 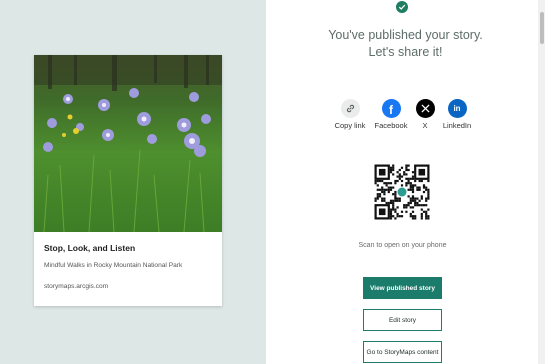 What do you see at coordinates (457, 108) in the screenshot?
I see `linkedin-icon: in` at bounding box center [457, 108].